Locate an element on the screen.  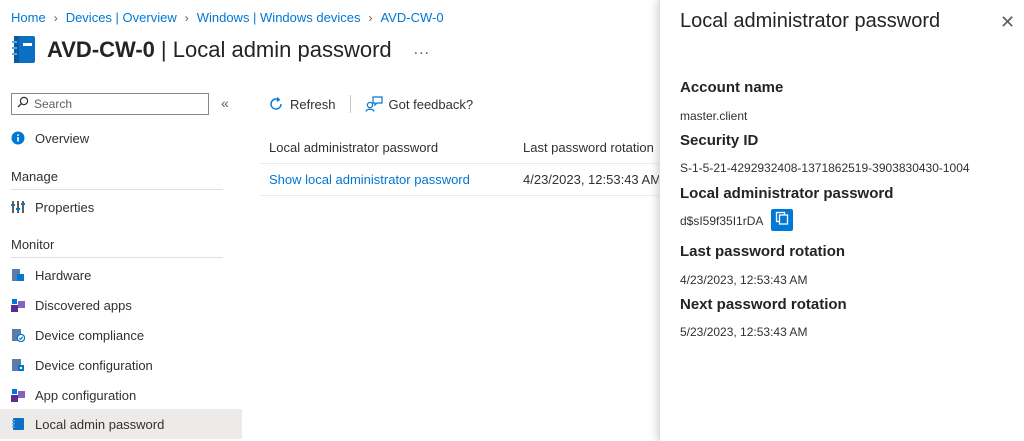
column-header-password: Local administrator password is located at coordinates (354, 147).